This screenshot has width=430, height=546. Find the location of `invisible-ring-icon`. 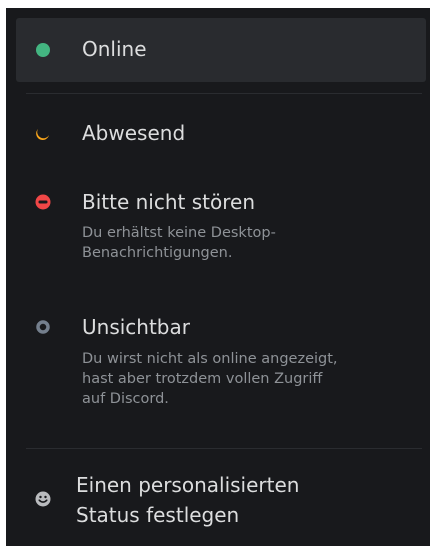

invisible-ring-icon is located at coordinates (43, 329).